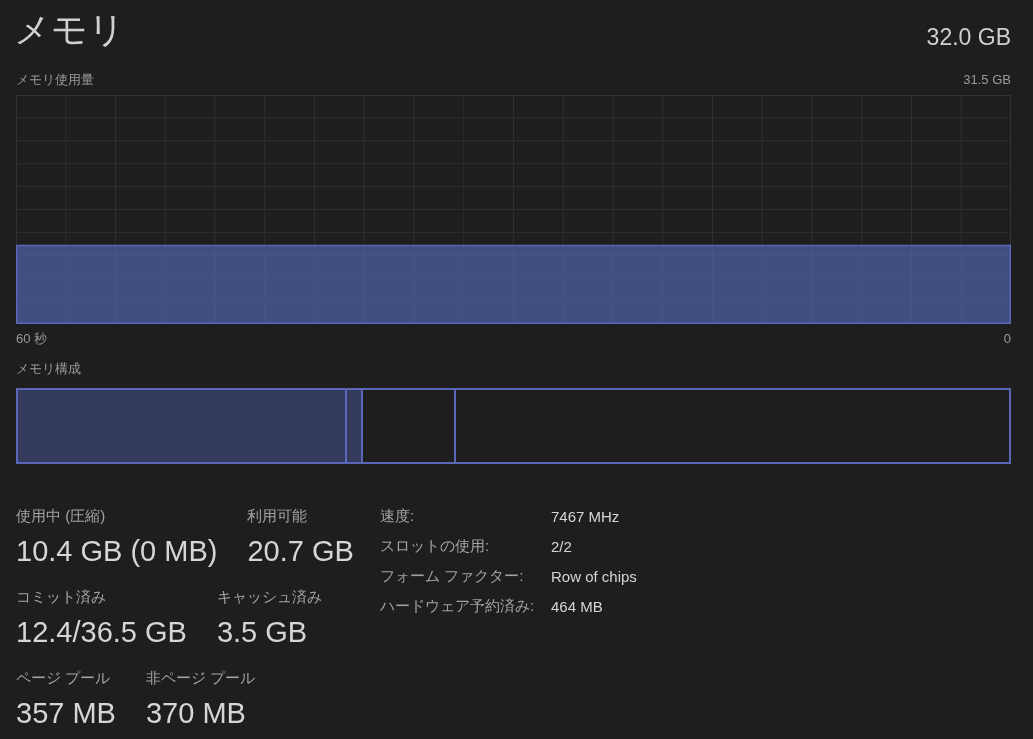  I want to click on detail-label: フォーム ファクター:, so click(452, 576).